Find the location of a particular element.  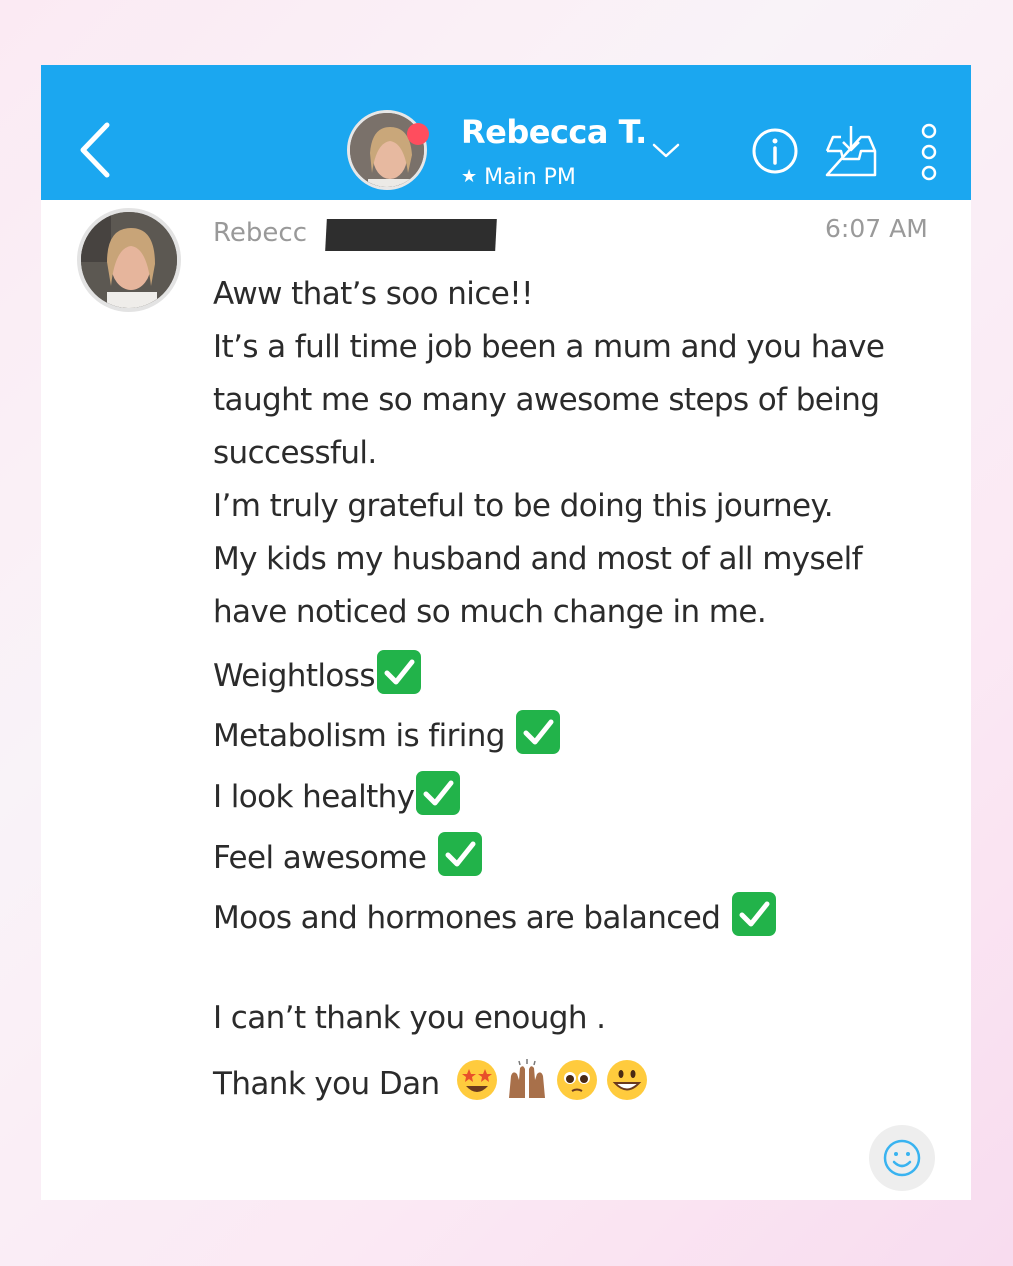

avatar-photo is located at coordinates (129, 260).